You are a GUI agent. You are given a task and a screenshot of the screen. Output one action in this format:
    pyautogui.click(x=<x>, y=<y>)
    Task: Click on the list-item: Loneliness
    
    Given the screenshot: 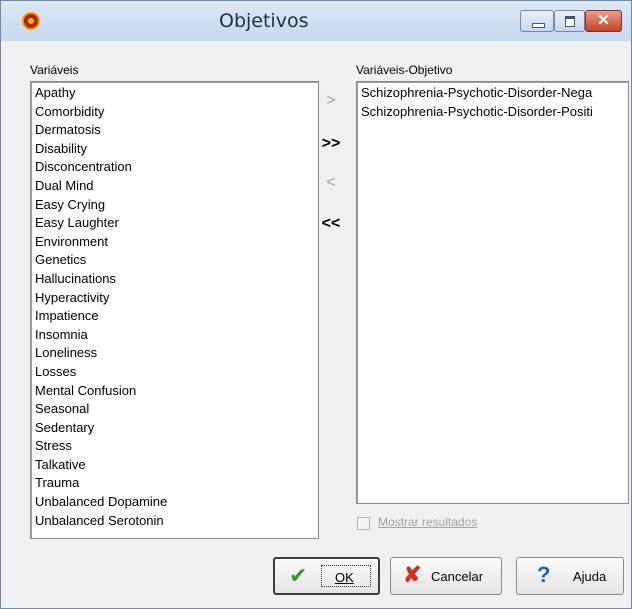 What is the action you would take?
    pyautogui.click(x=176, y=353)
    